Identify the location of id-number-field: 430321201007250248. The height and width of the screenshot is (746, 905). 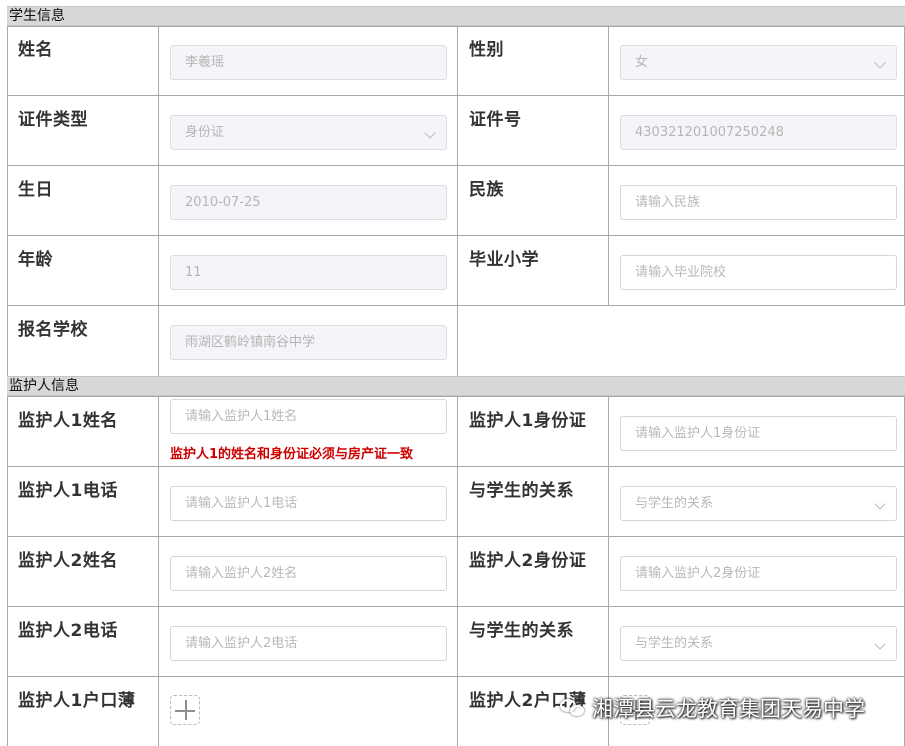
(758, 132).